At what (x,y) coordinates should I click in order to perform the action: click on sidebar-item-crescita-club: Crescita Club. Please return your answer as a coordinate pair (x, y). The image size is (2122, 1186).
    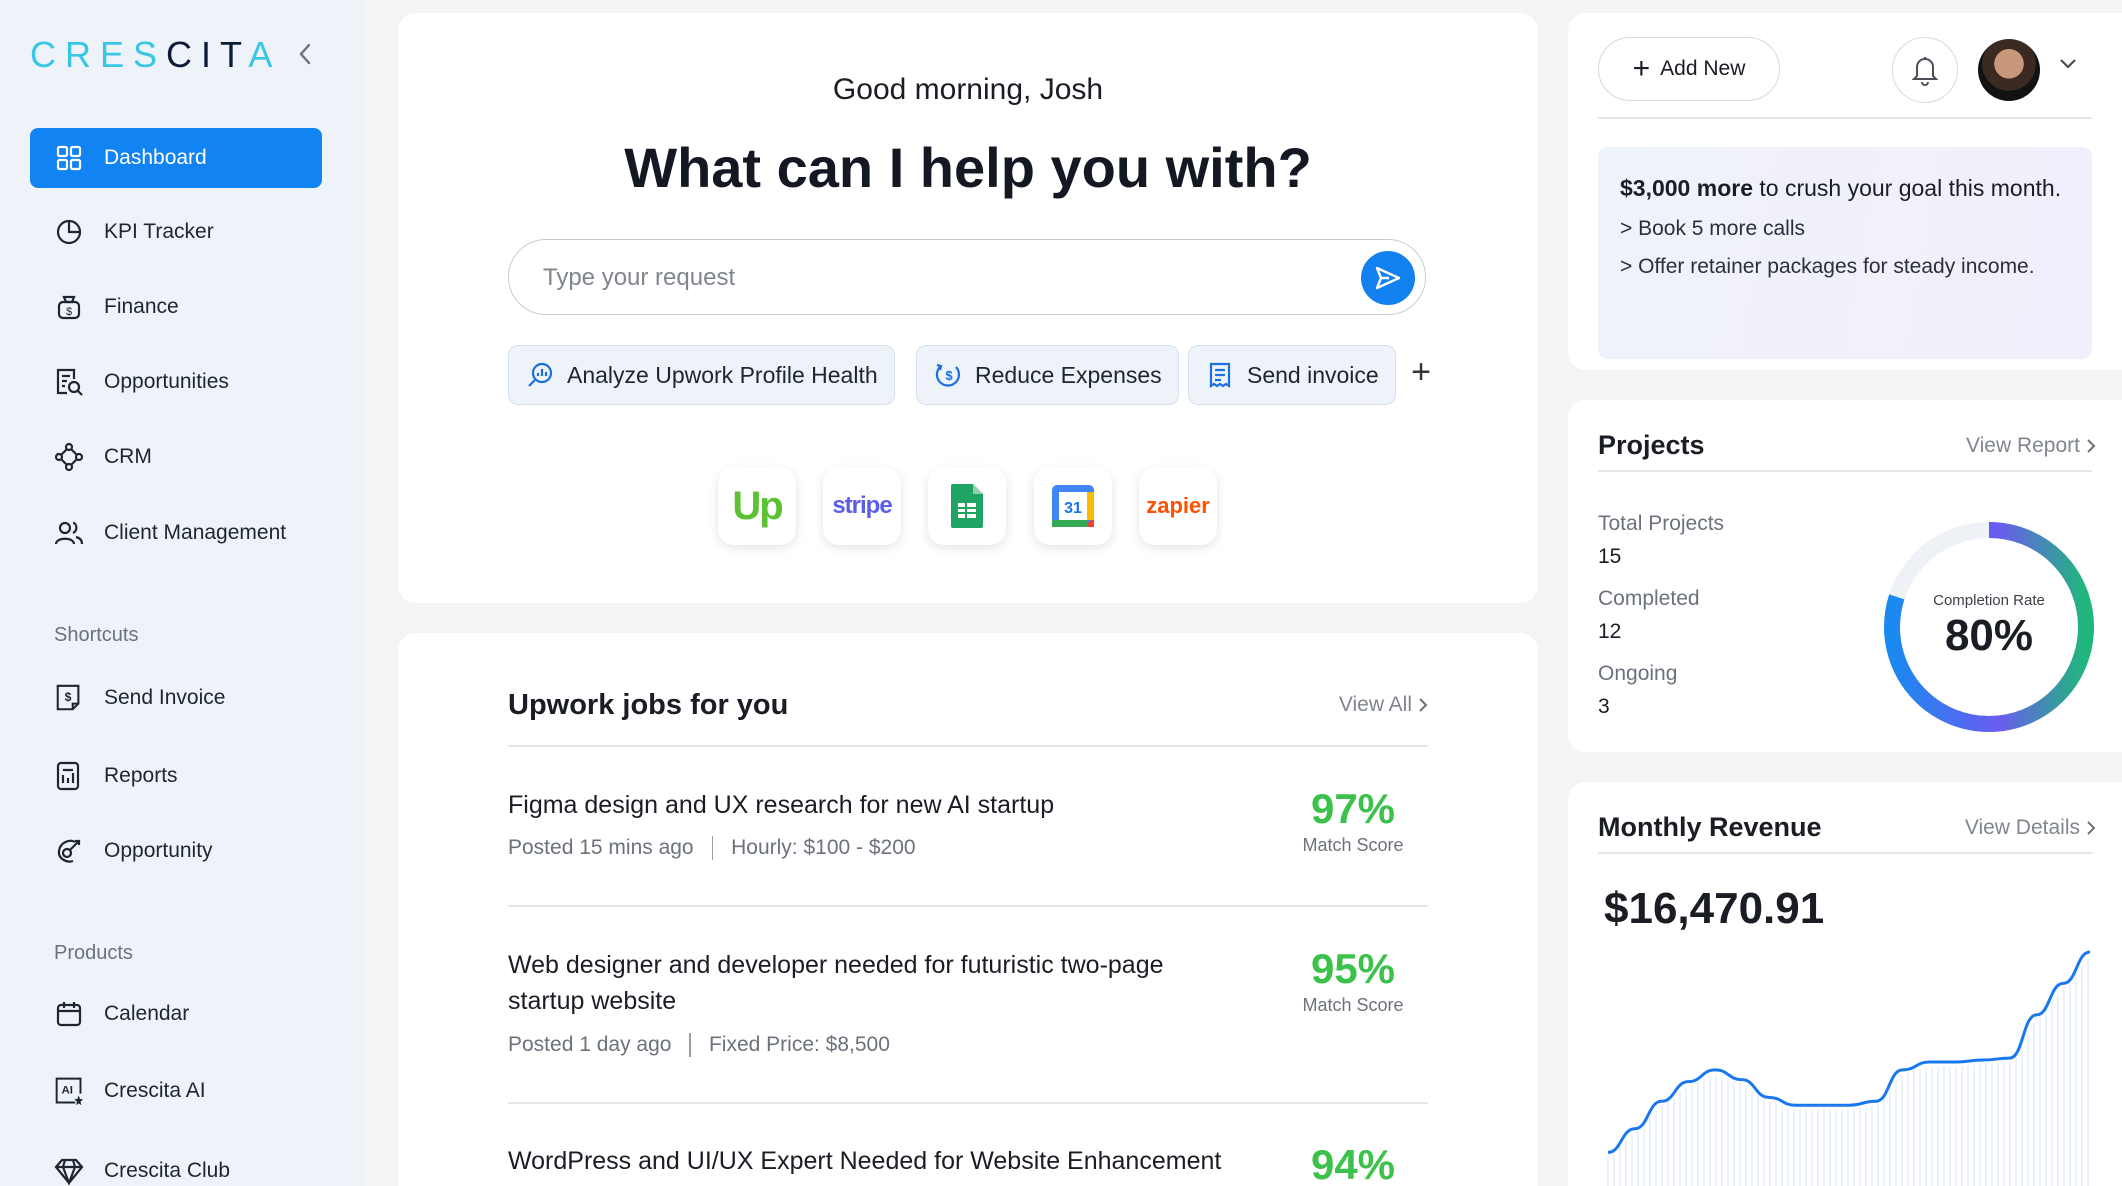
    Looking at the image, I should click on (176, 1163).